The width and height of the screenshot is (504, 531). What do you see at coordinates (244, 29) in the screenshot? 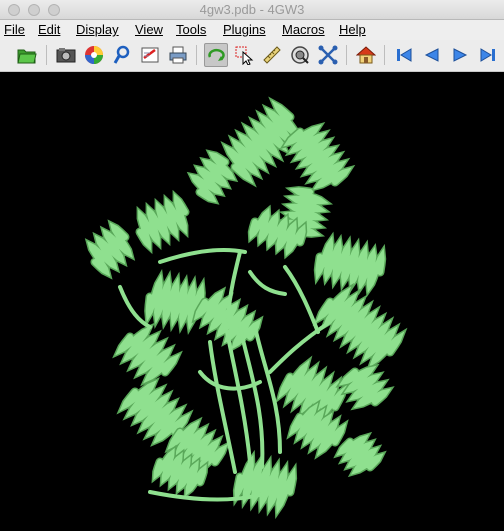
I see `menu-plugins: Plugins` at bounding box center [244, 29].